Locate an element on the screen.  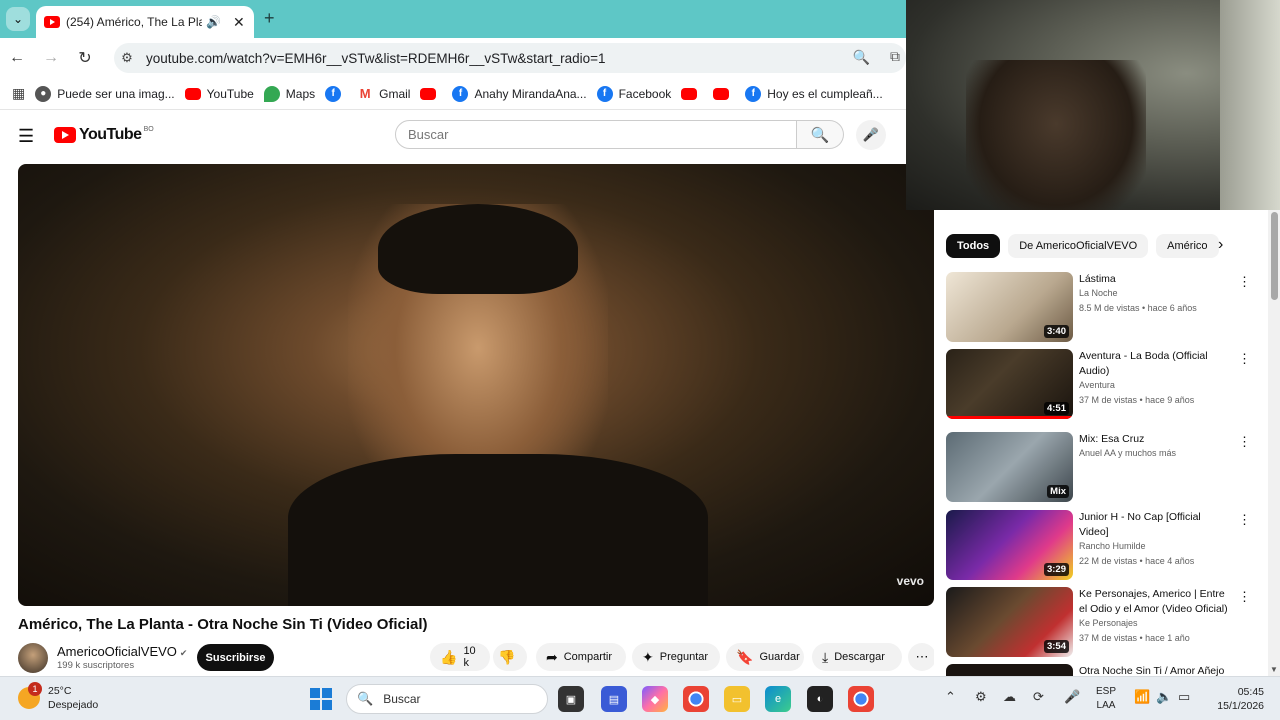
bookmark-item: f Facebook is located at coordinates (633, 93).